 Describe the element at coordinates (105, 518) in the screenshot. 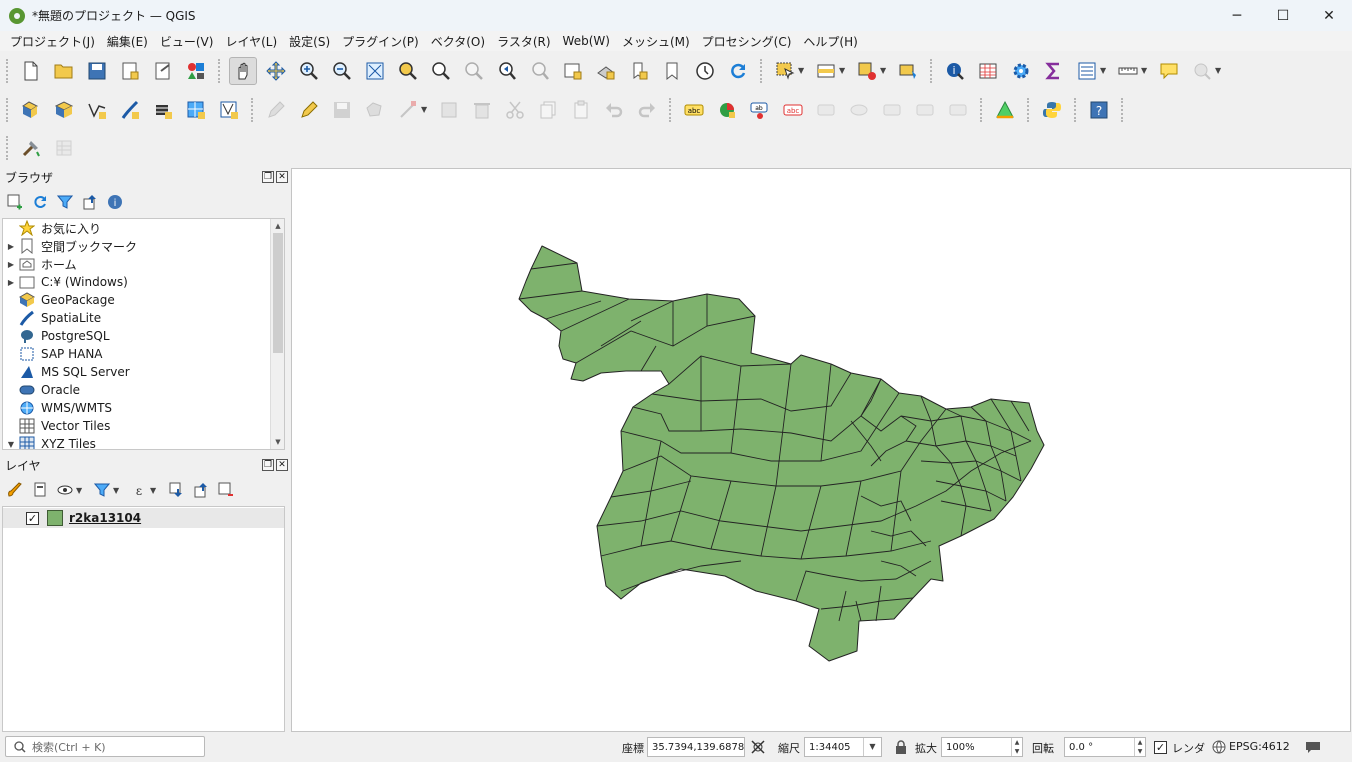

I see `layer-name: r2ka13104` at that location.